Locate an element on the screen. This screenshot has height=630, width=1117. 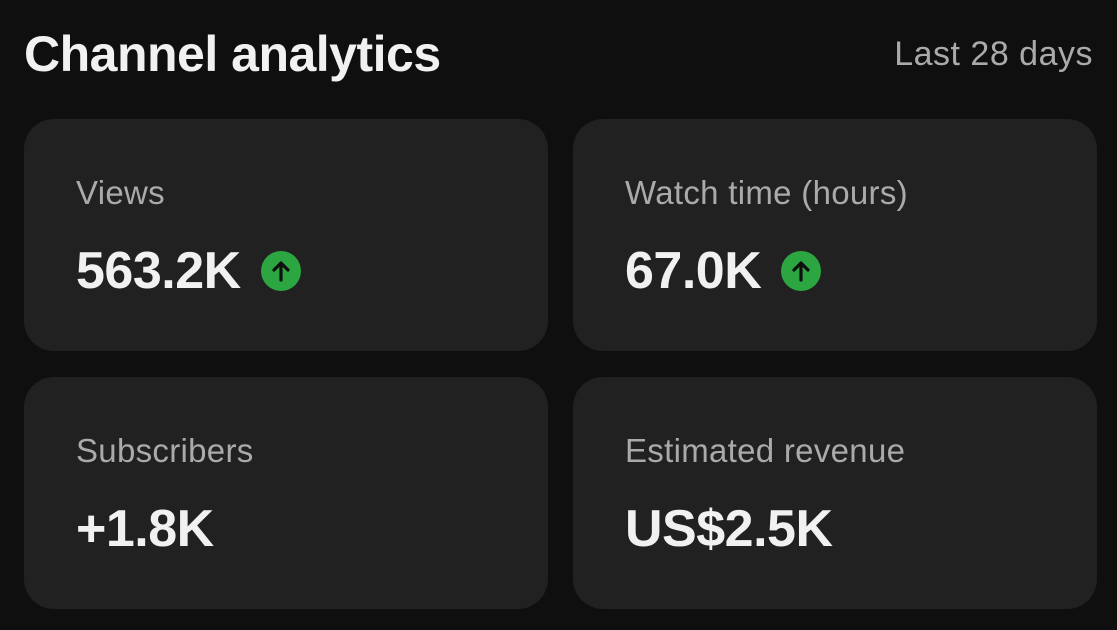
views-label: Views is located at coordinates (120, 192).